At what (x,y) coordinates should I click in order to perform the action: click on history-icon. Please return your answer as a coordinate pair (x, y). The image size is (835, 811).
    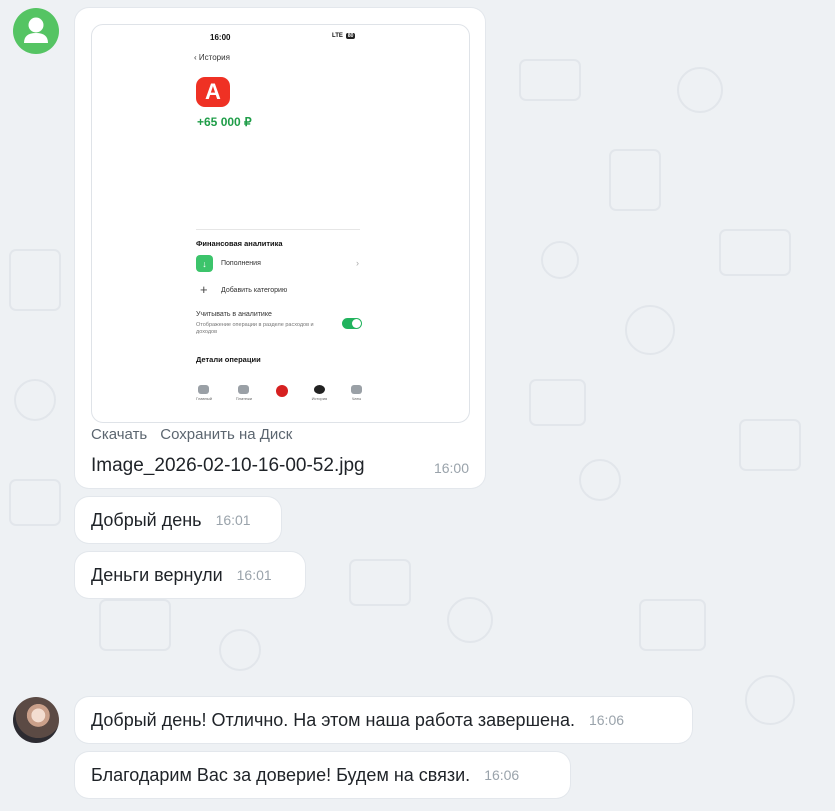
    Looking at the image, I should click on (319, 389).